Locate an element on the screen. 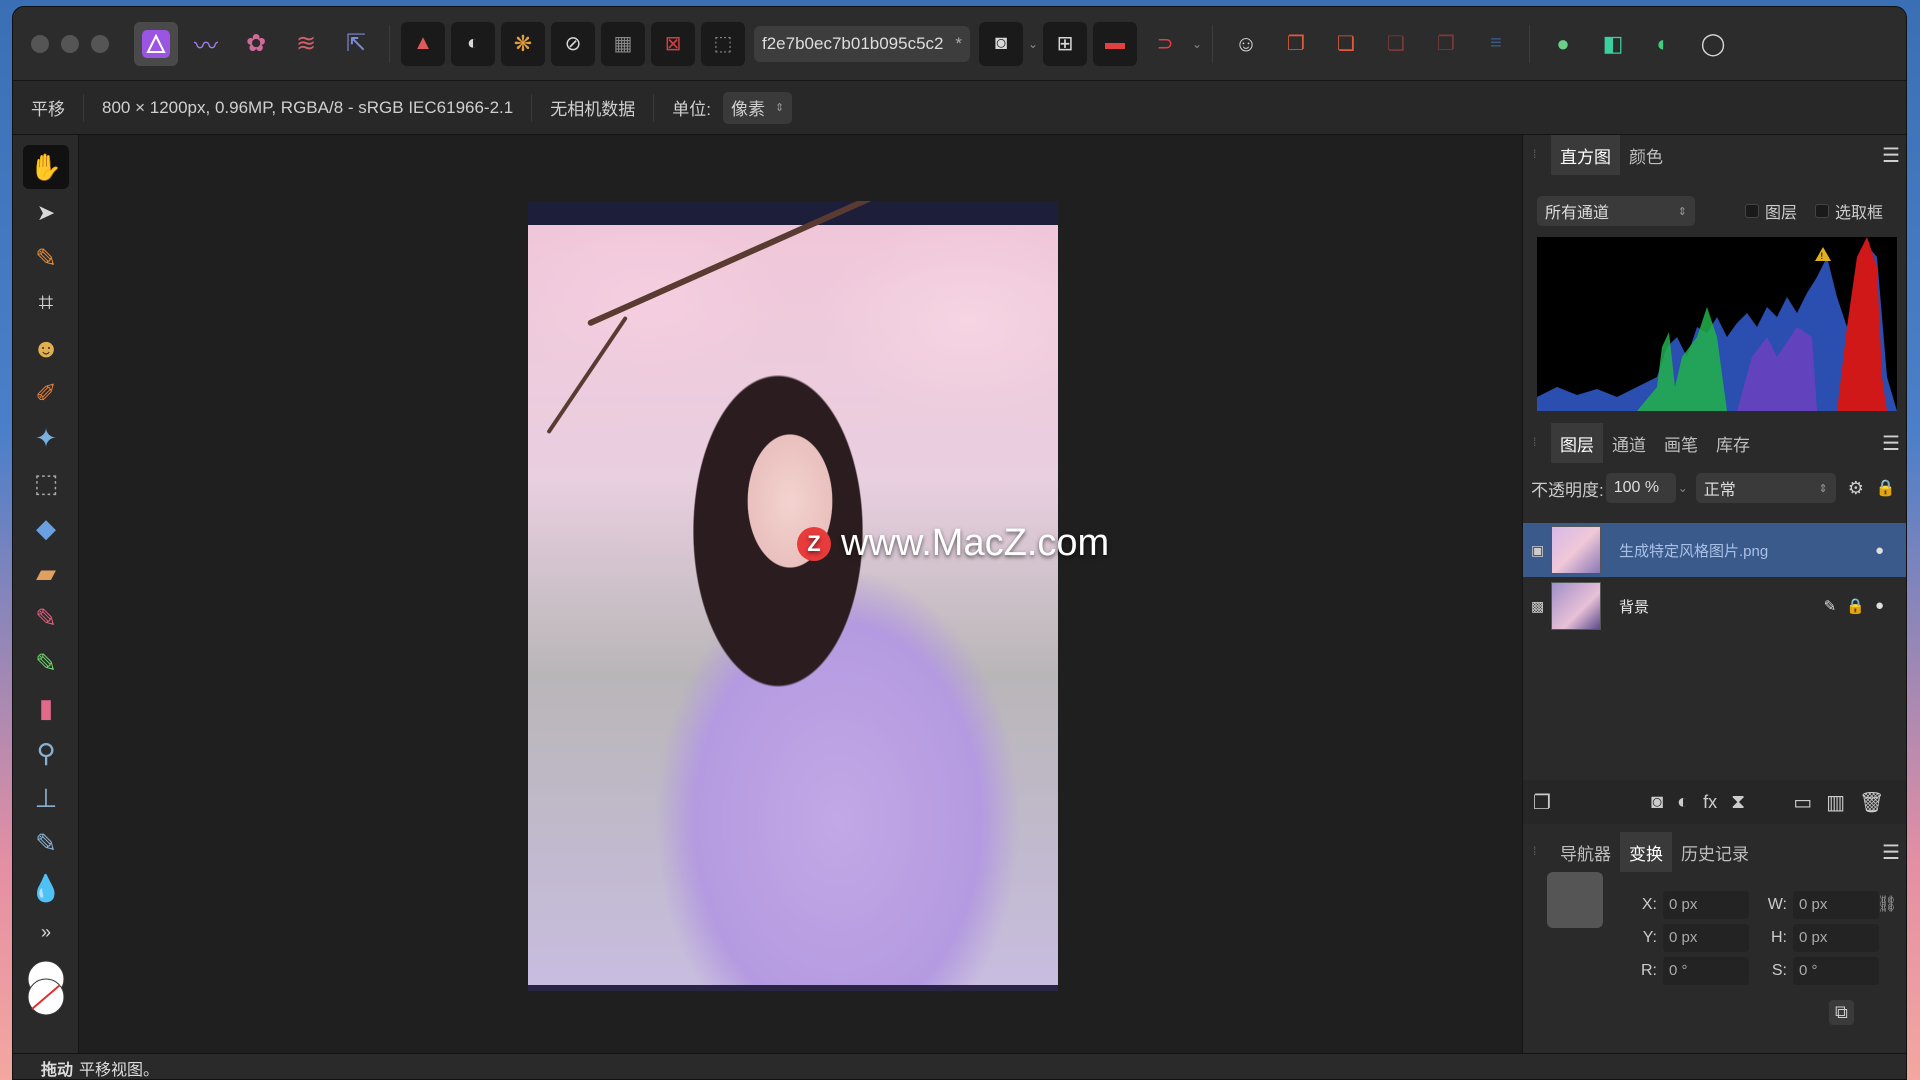 Image resolution: width=1920 pixels, height=1080 pixels. color-replacement-tool-icon: ✎ is located at coordinates (46, 663).